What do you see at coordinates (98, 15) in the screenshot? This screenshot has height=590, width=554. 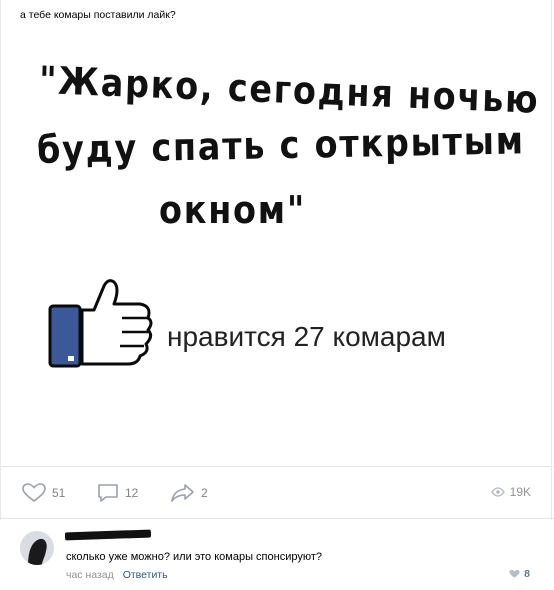 I see `post-text: а тебе комары поставили лайк?` at bounding box center [98, 15].